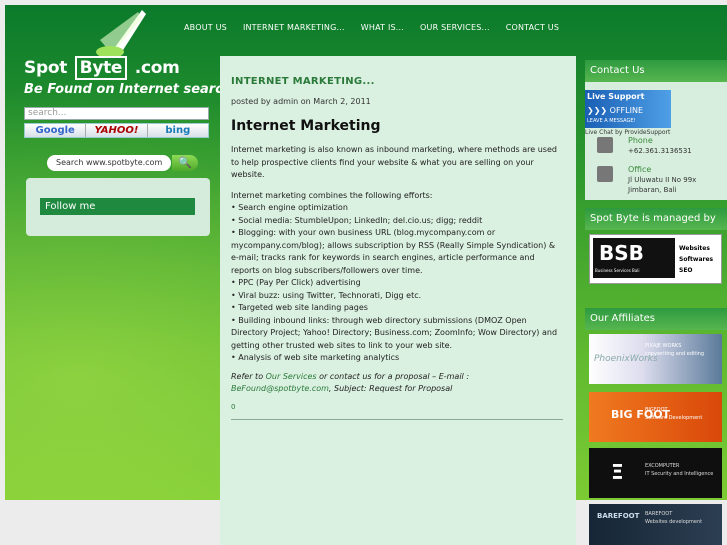 This screenshot has width=727, height=545. I want to click on logo-word-spot: Spot, so click(46, 68).